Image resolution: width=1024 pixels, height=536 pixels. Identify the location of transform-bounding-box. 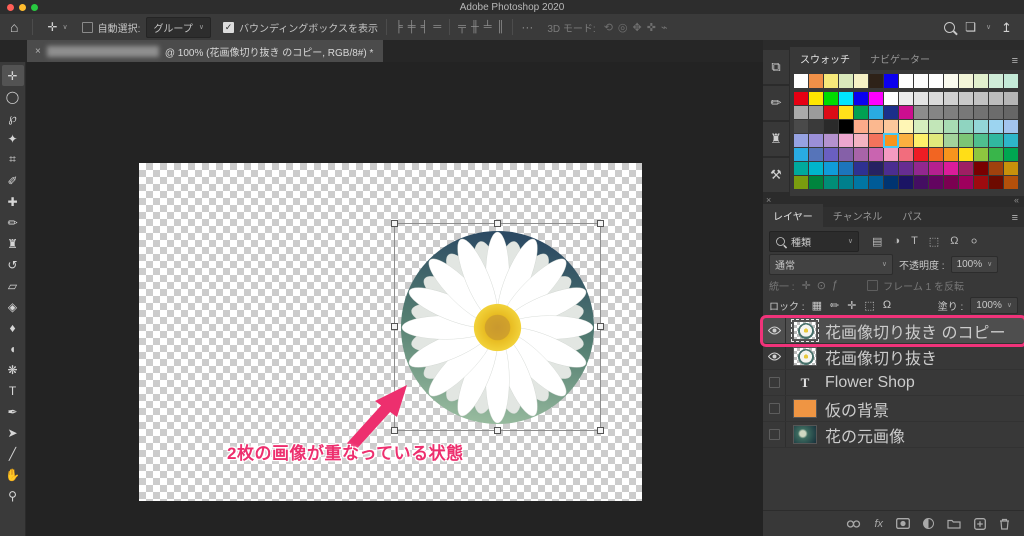
(497, 327).